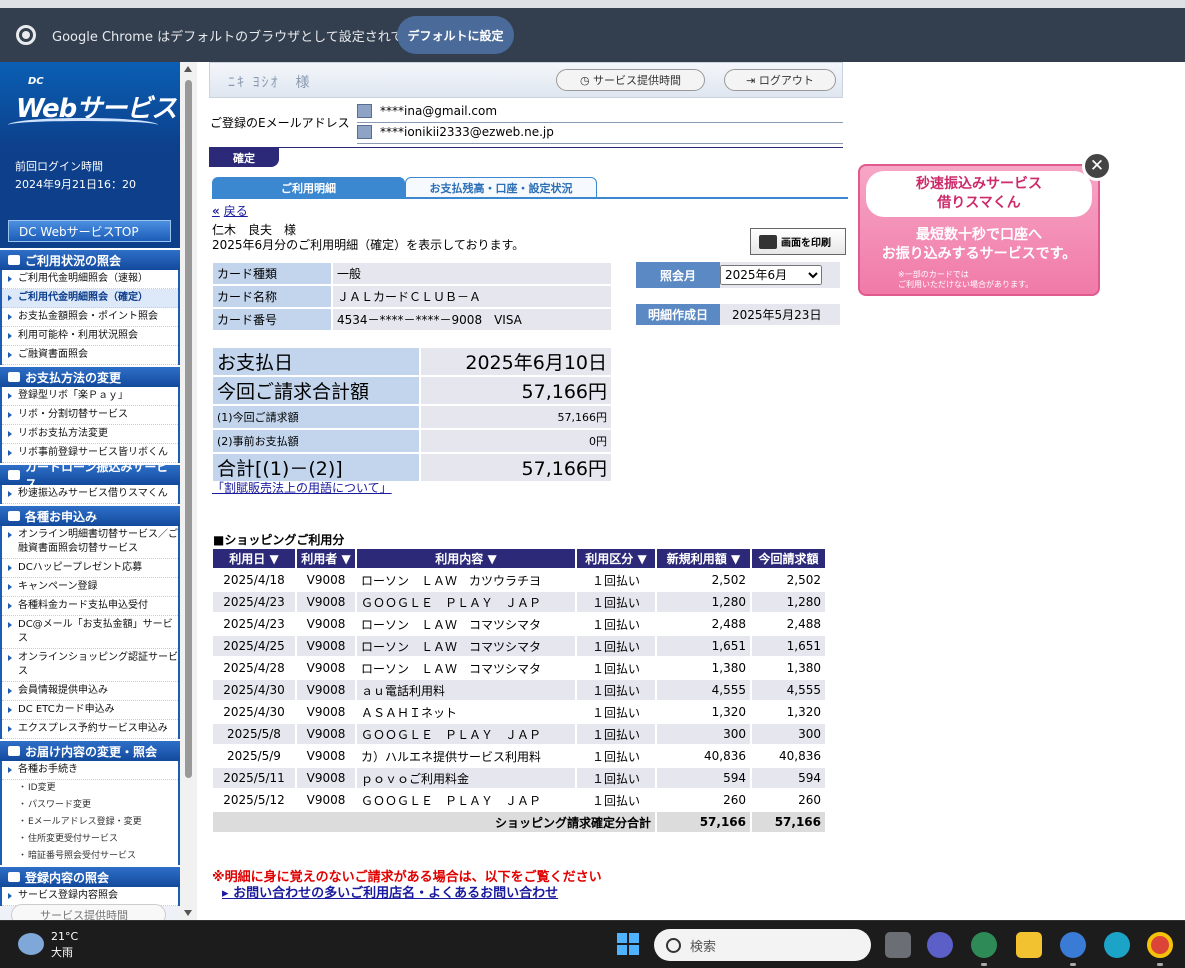 The image size is (1185, 968). What do you see at coordinates (272, 319) in the screenshot?
I see `card-info-label: カード番号` at bounding box center [272, 319].